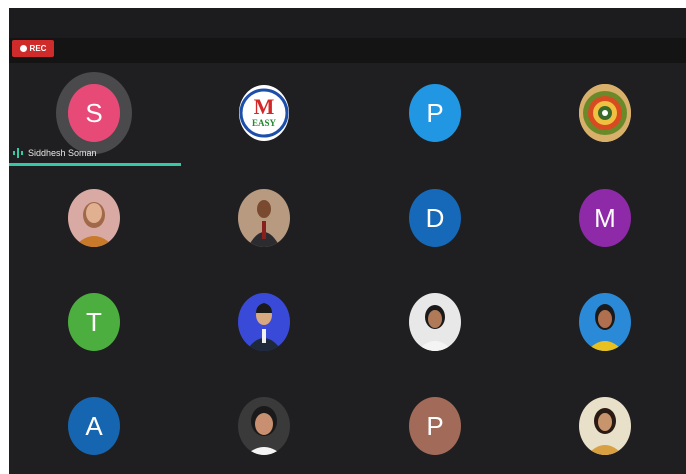  I want to click on avatar-initial: T, so click(94, 321).